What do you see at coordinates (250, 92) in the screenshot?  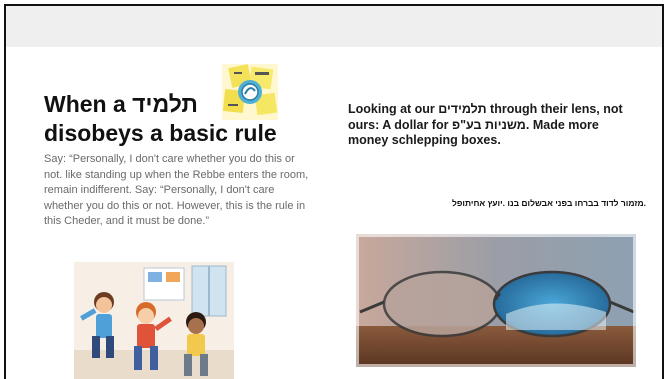 I see `sticky-notes-rules-icon` at bounding box center [250, 92].